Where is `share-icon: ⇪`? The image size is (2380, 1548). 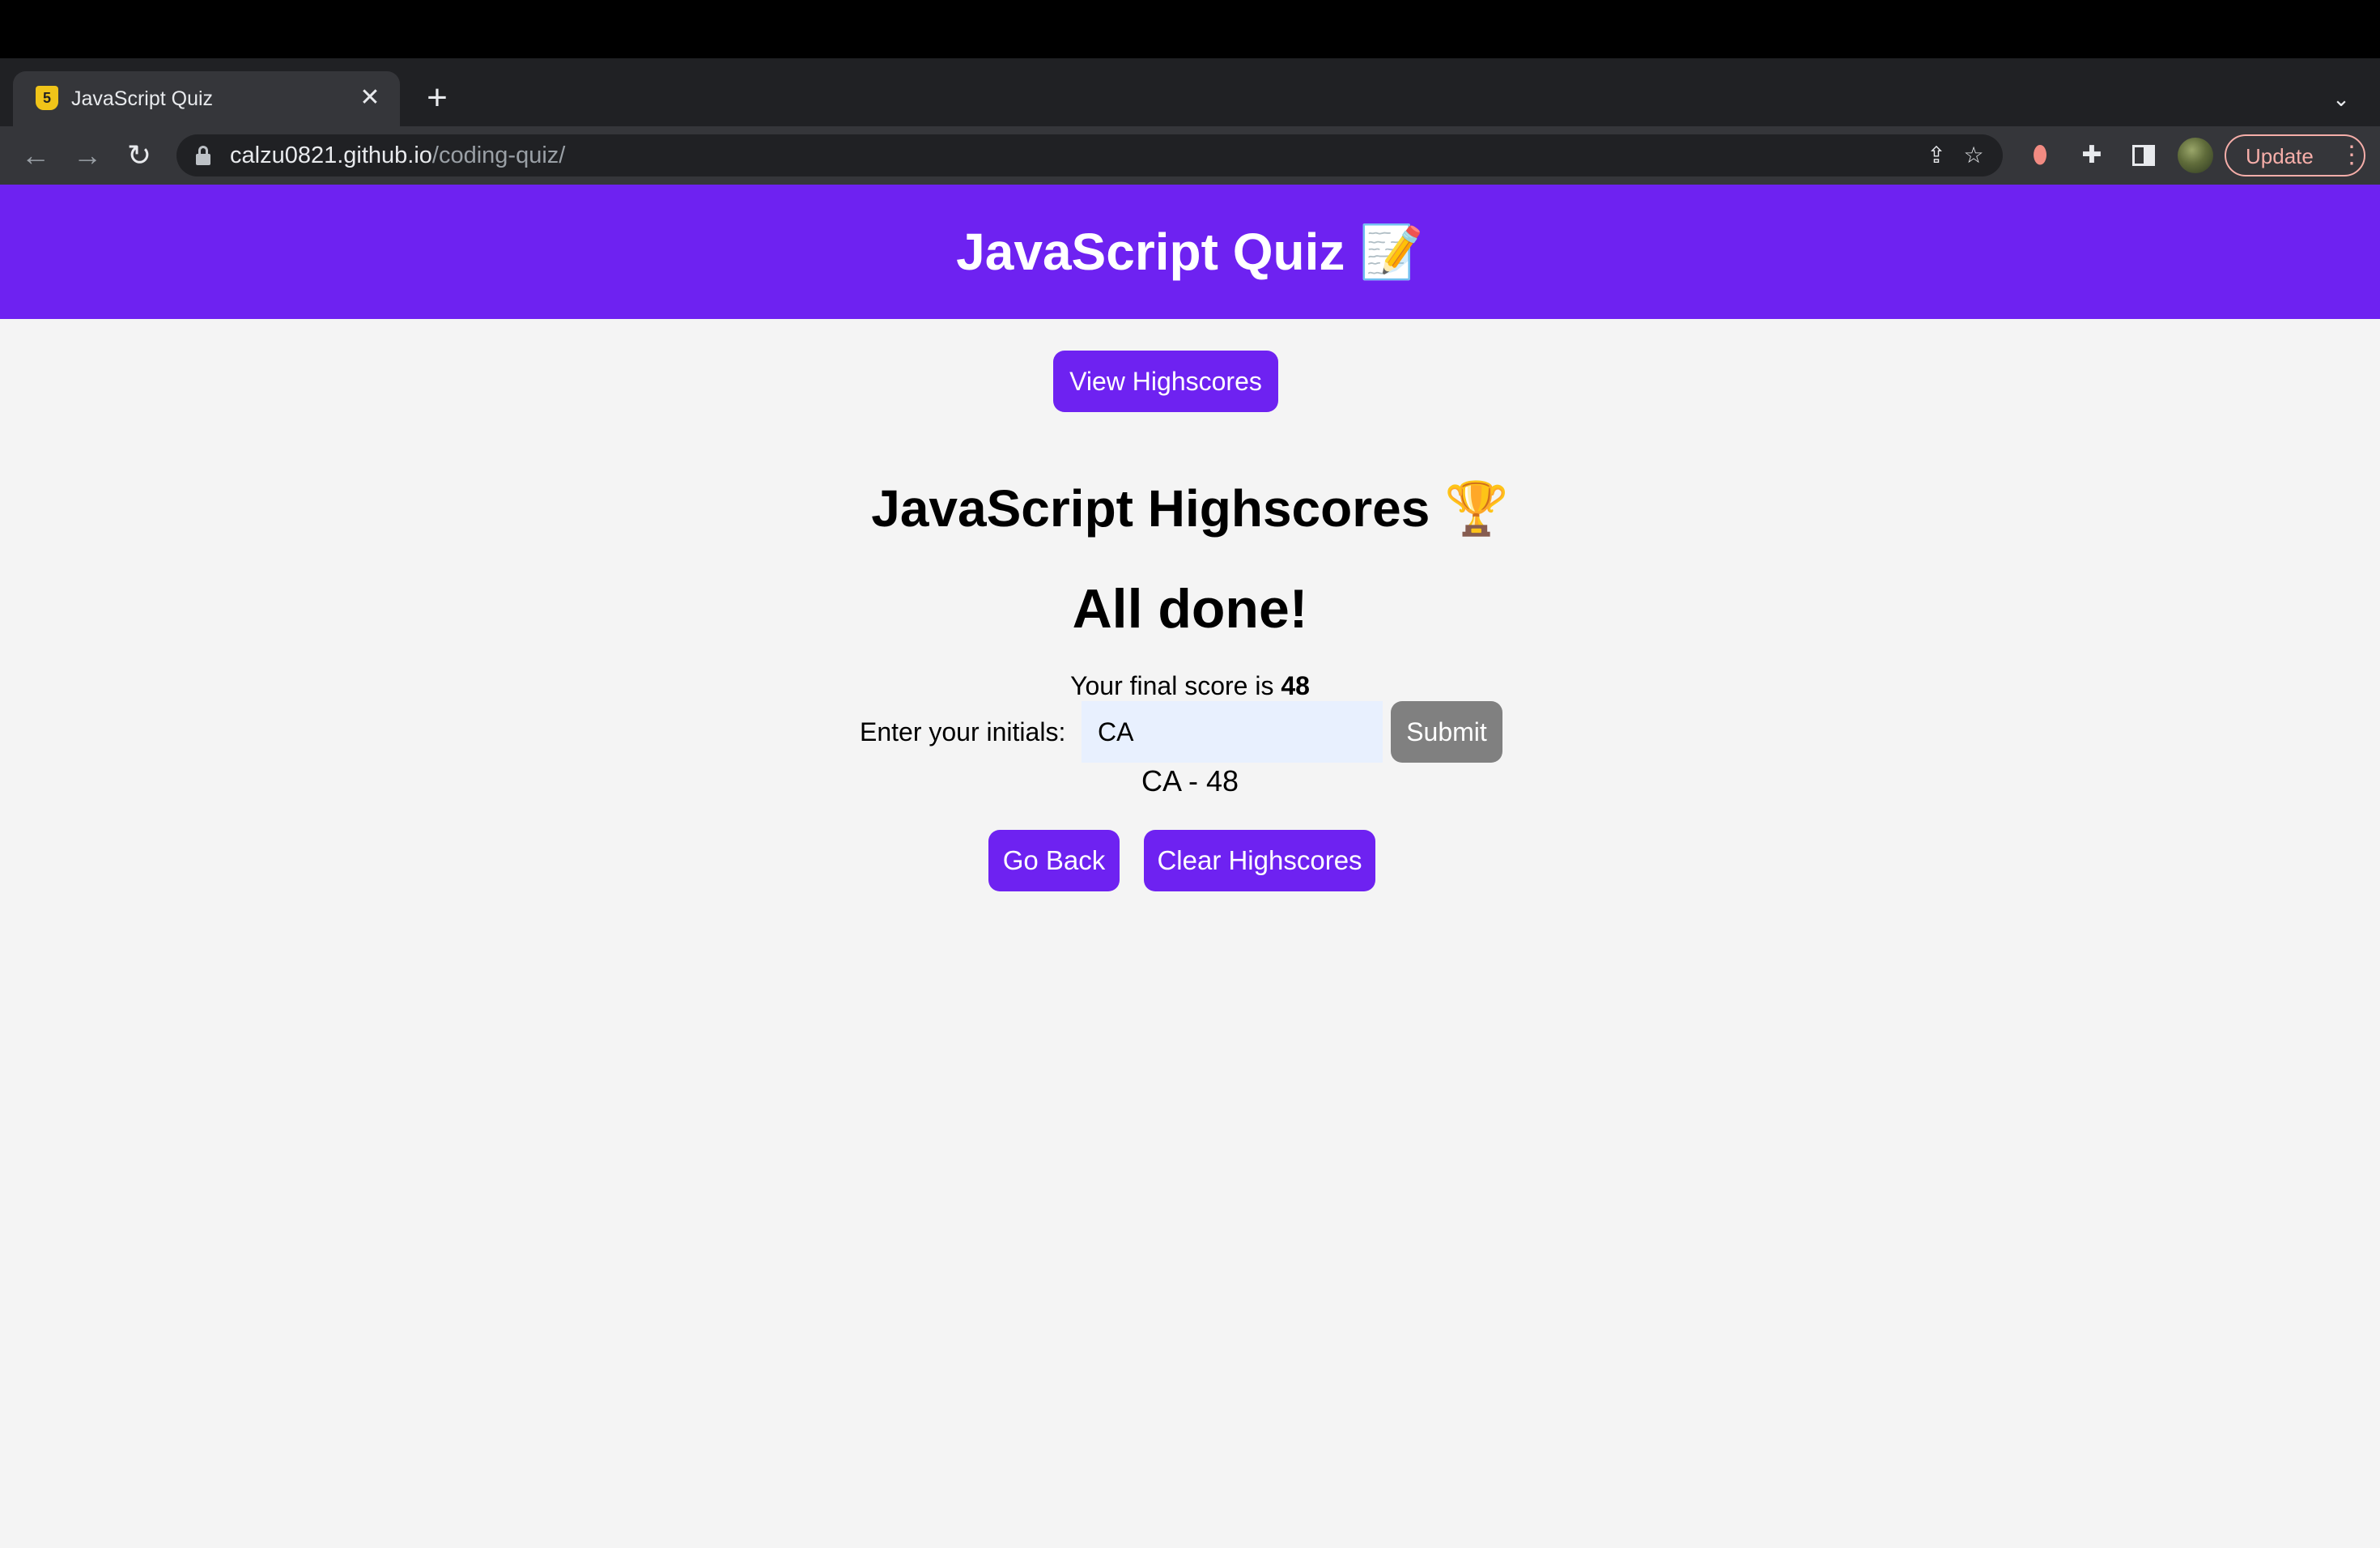
share-icon: ⇪ is located at coordinates (1937, 156).